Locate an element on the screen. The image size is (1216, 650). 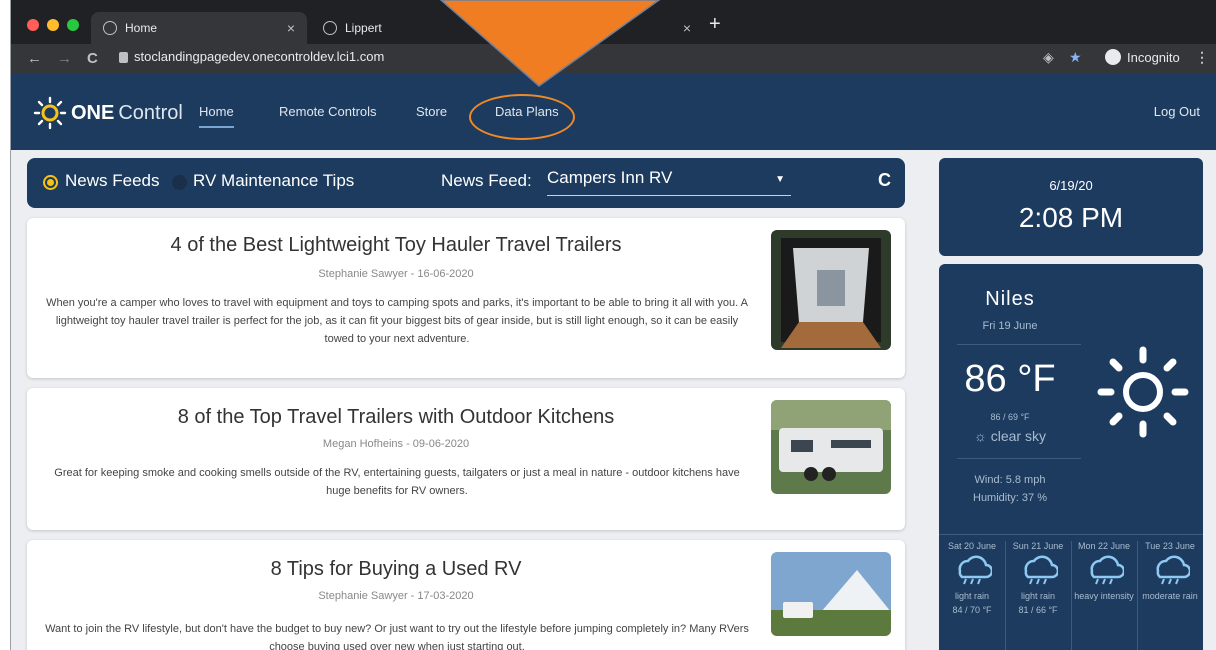
forward-icon: → is located at coordinates (64, 59).